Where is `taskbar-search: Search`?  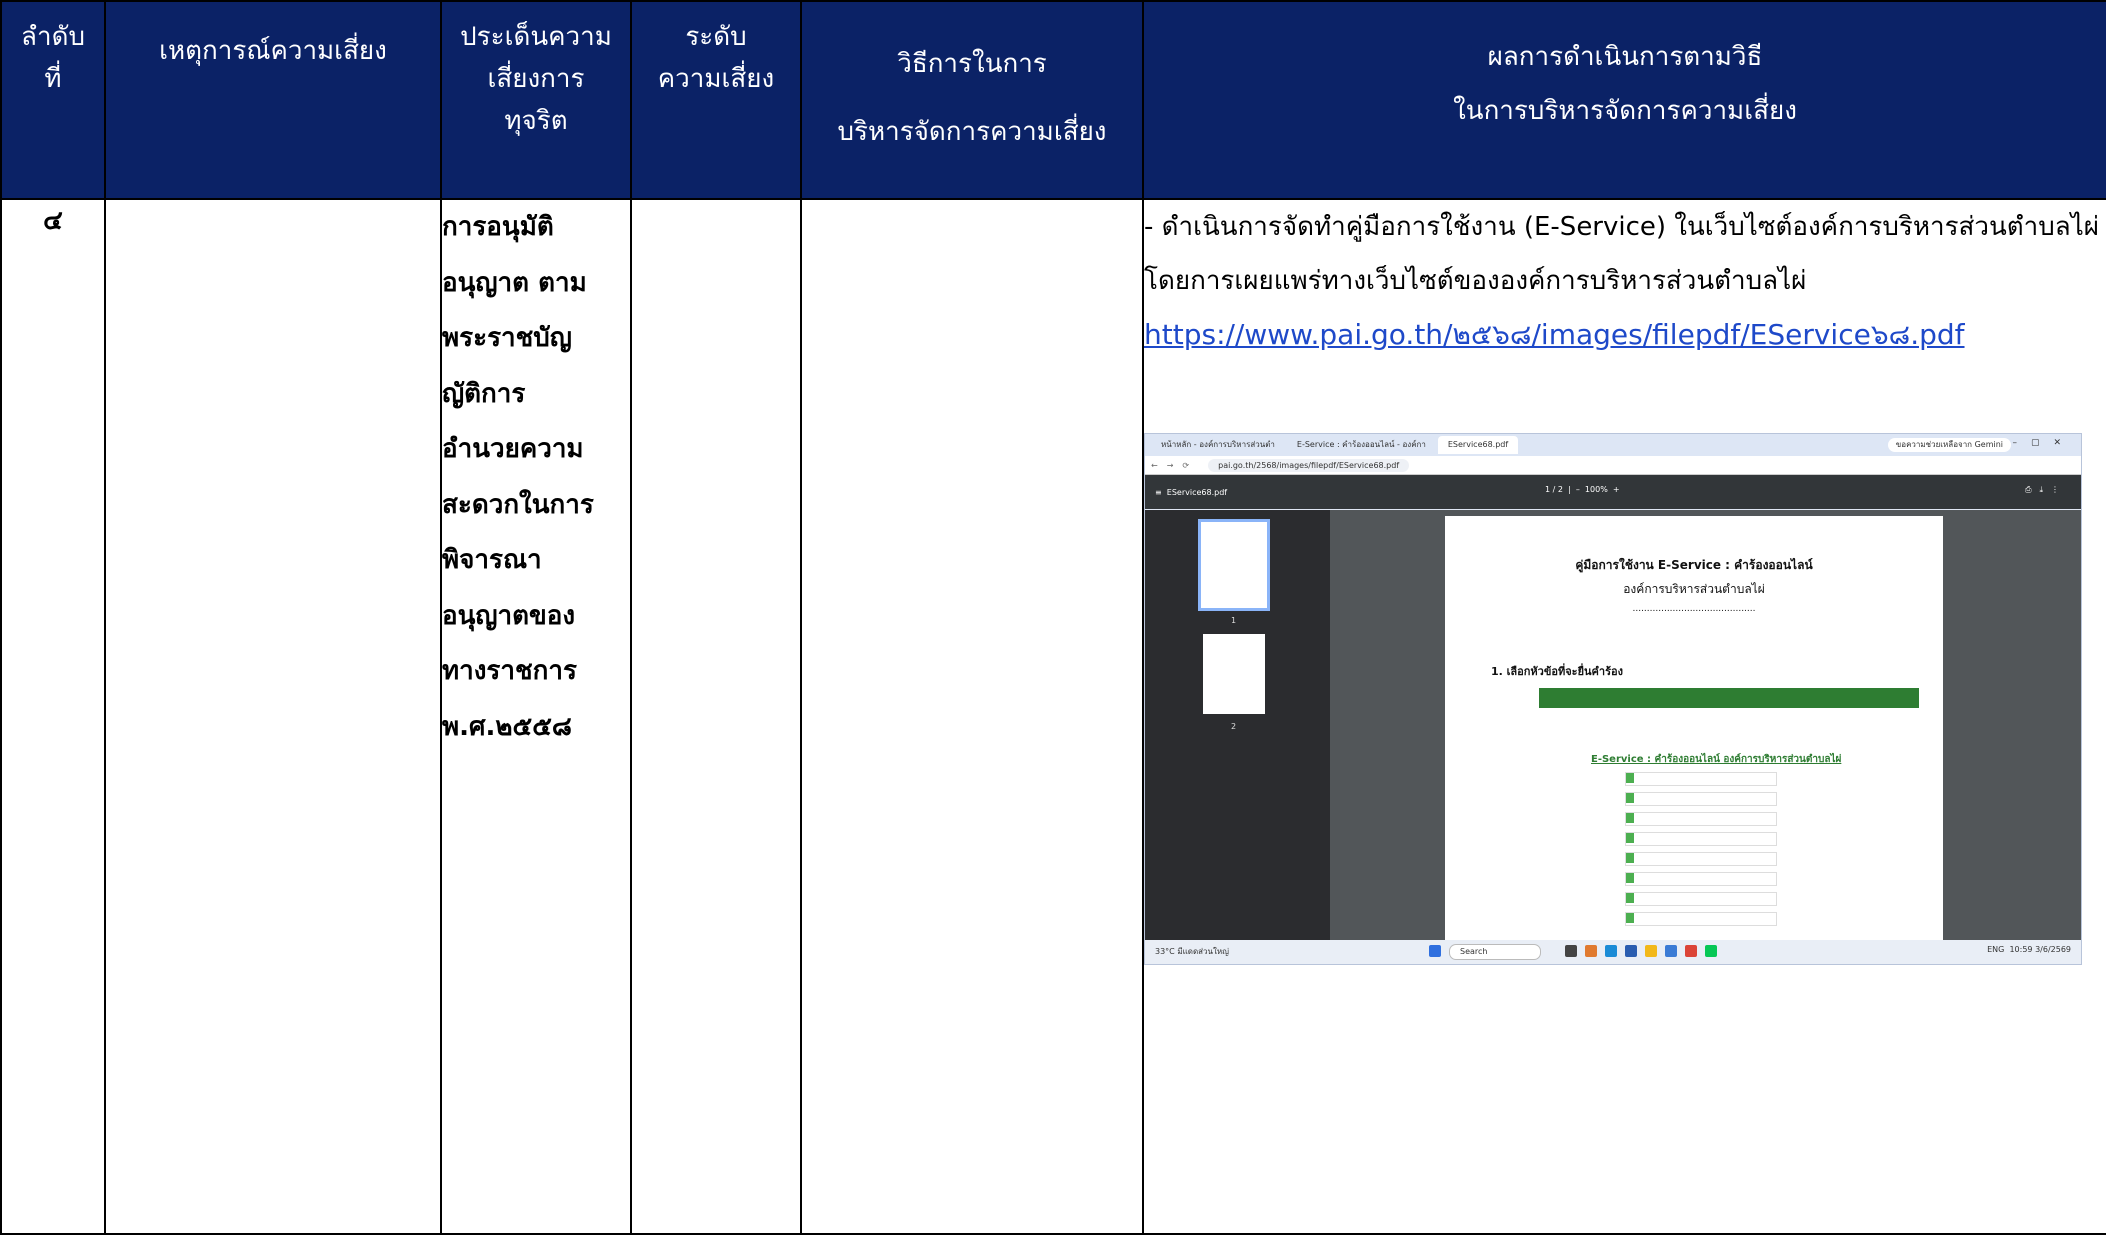
taskbar-search: Search is located at coordinates (1495, 952).